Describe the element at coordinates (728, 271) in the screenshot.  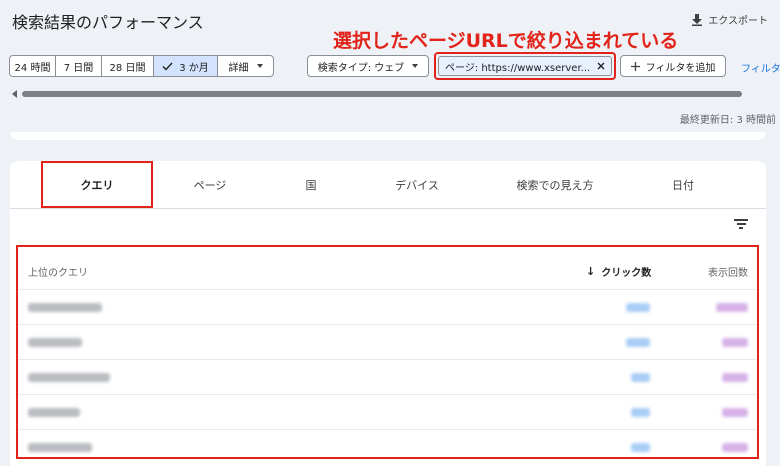
I see `header-impressions: 表示回数` at that location.